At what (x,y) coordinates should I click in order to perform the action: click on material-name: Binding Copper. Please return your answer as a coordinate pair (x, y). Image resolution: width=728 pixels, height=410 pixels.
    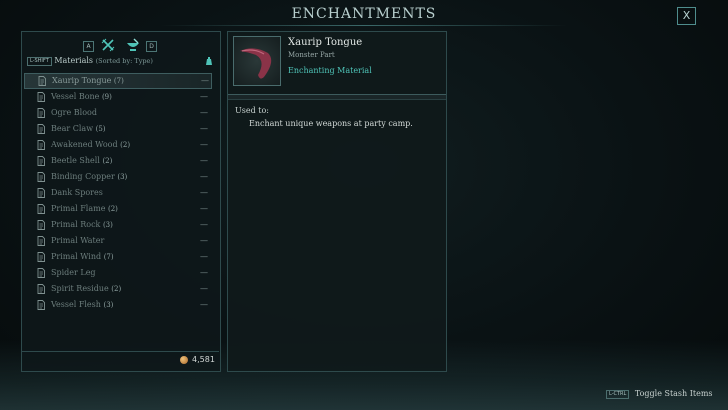
    Looking at the image, I should click on (83, 176).